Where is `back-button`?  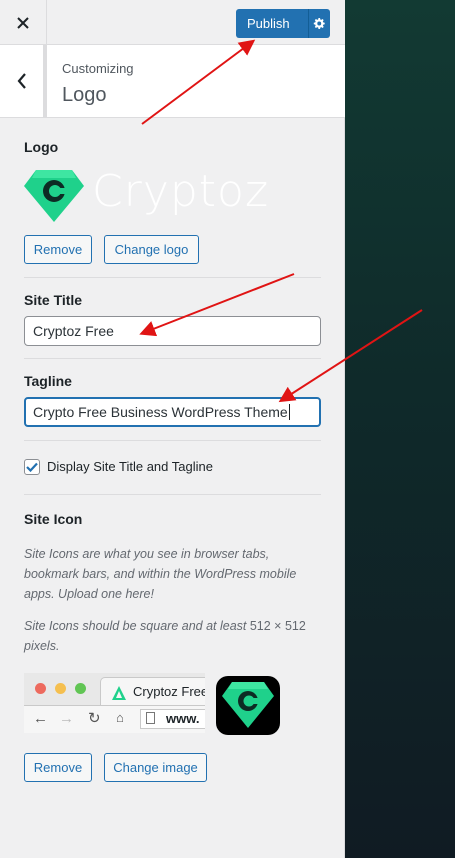
back-button is located at coordinates (23, 81).